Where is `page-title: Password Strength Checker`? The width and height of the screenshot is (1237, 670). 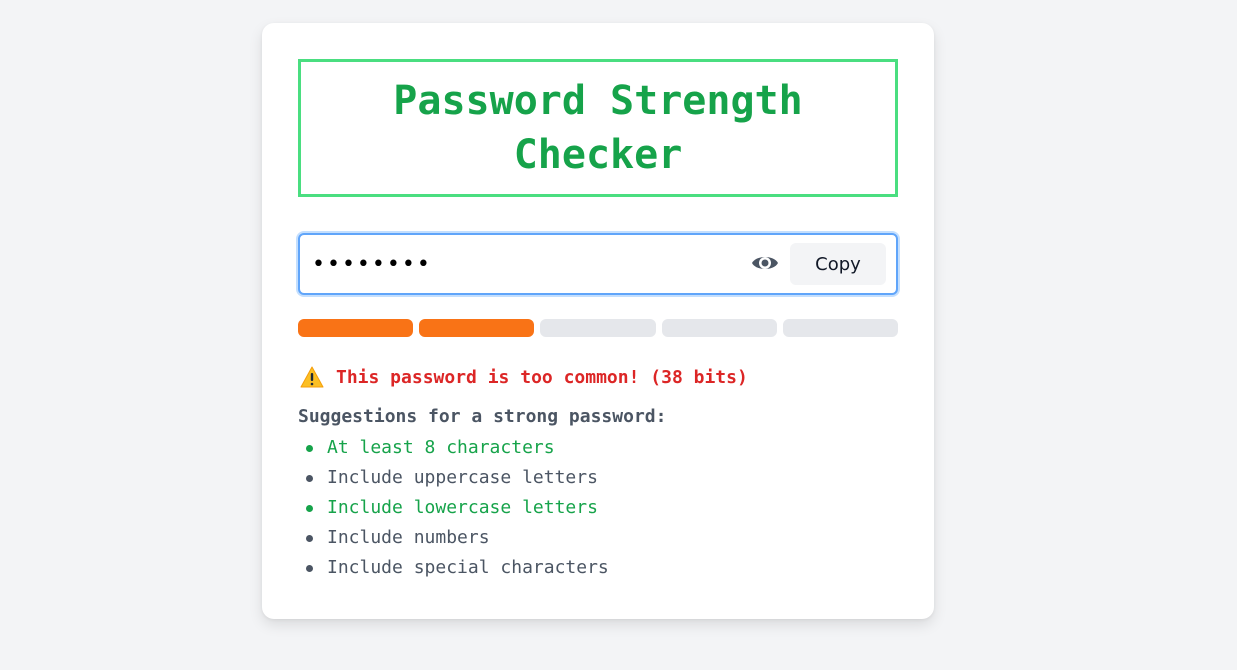 page-title: Password Strength Checker is located at coordinates (598, 128).